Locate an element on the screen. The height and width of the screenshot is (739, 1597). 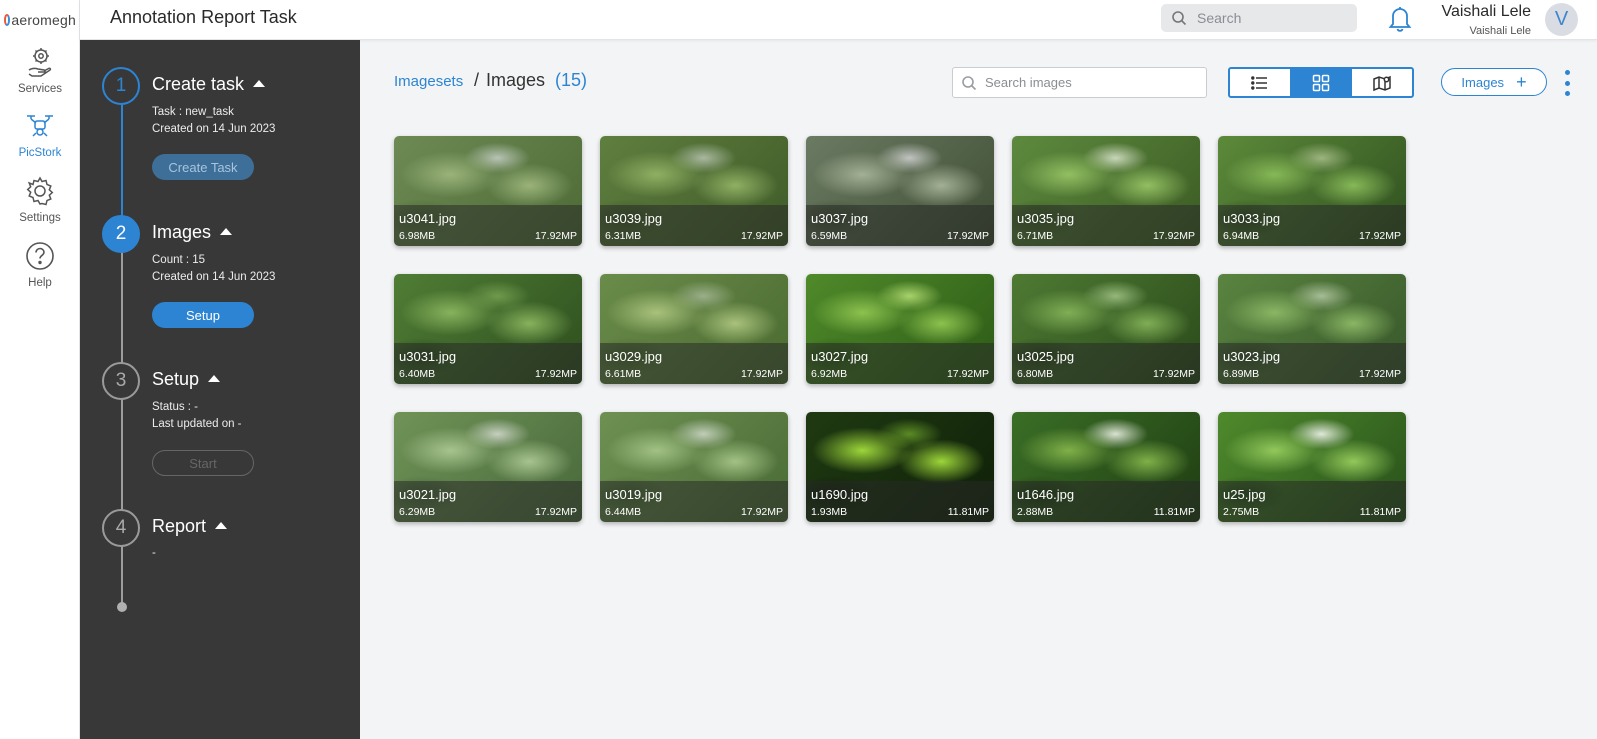
services-hand-gear-icon is located at coordinates (40, 62).